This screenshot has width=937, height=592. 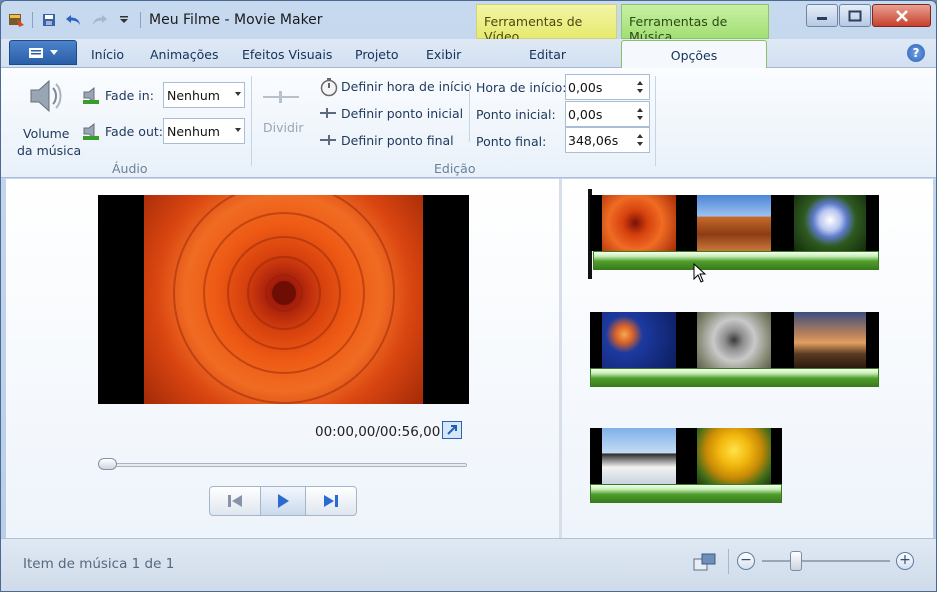 What do you see at coordinates (905, 561) in the screenshot?
I see `zoom-in-button: +` at bounding box center [905, 561].